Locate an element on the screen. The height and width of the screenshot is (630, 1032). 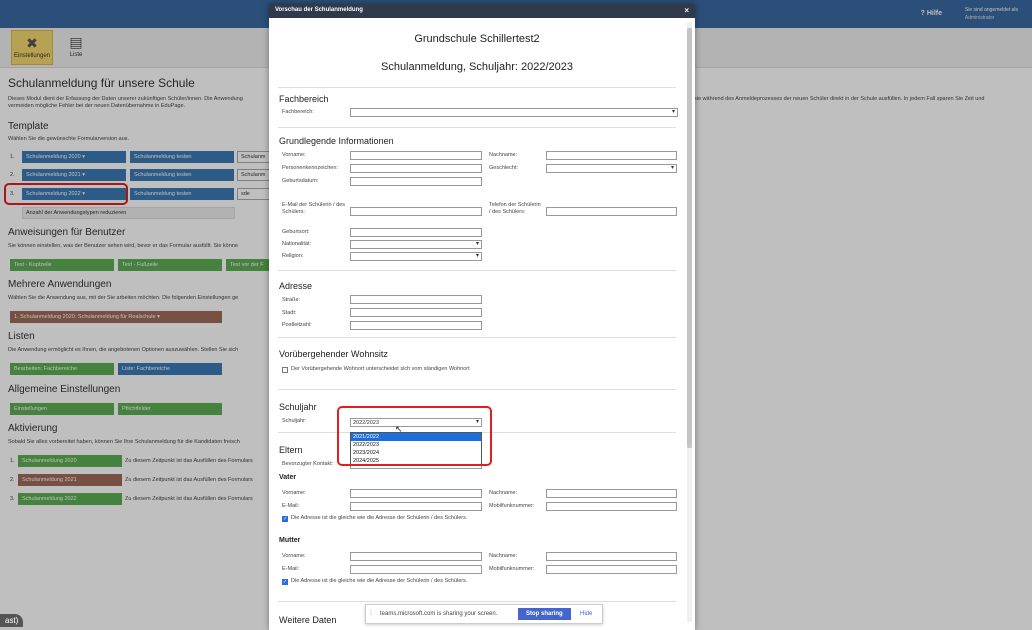
mutter-mobil-label: Mobilfunknummer: is located at coordinates (512, 569).